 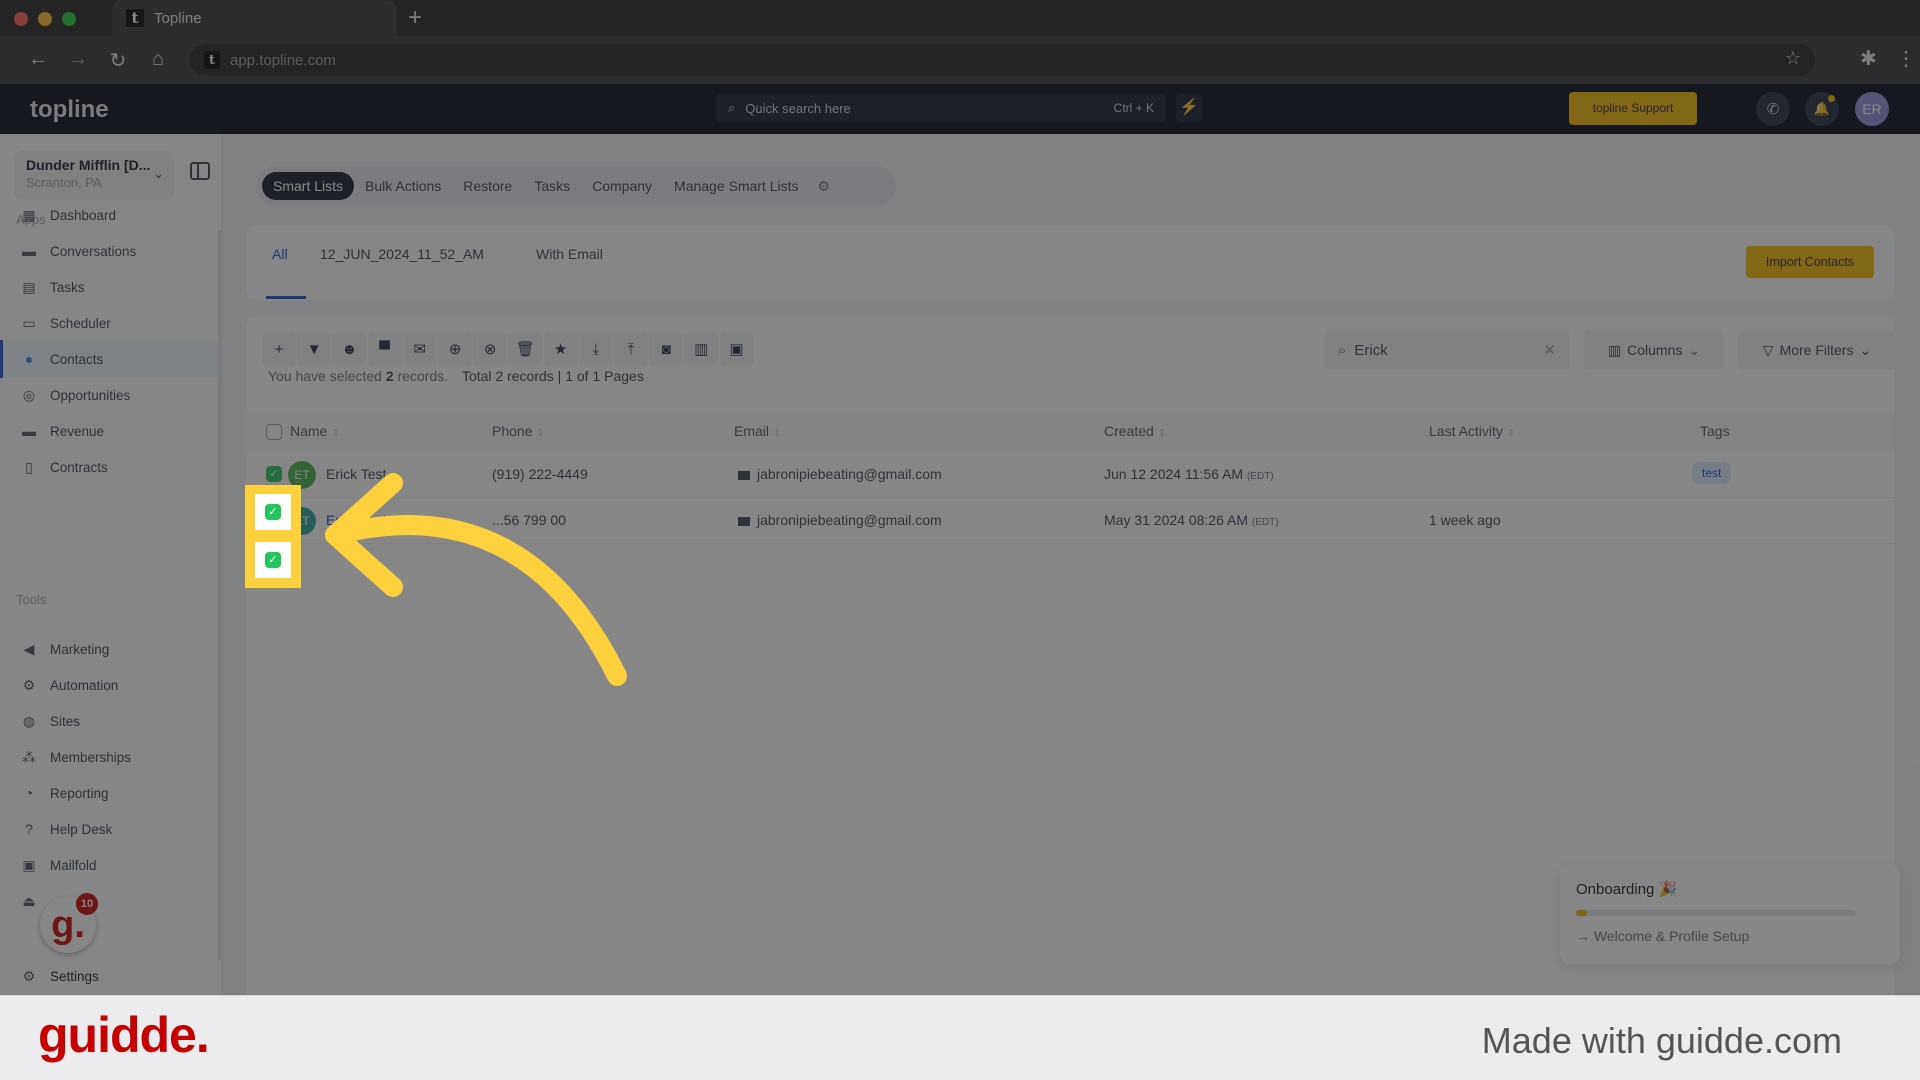 I want to click on column-header-name: Name ⇕, so click(x=315, y=431).